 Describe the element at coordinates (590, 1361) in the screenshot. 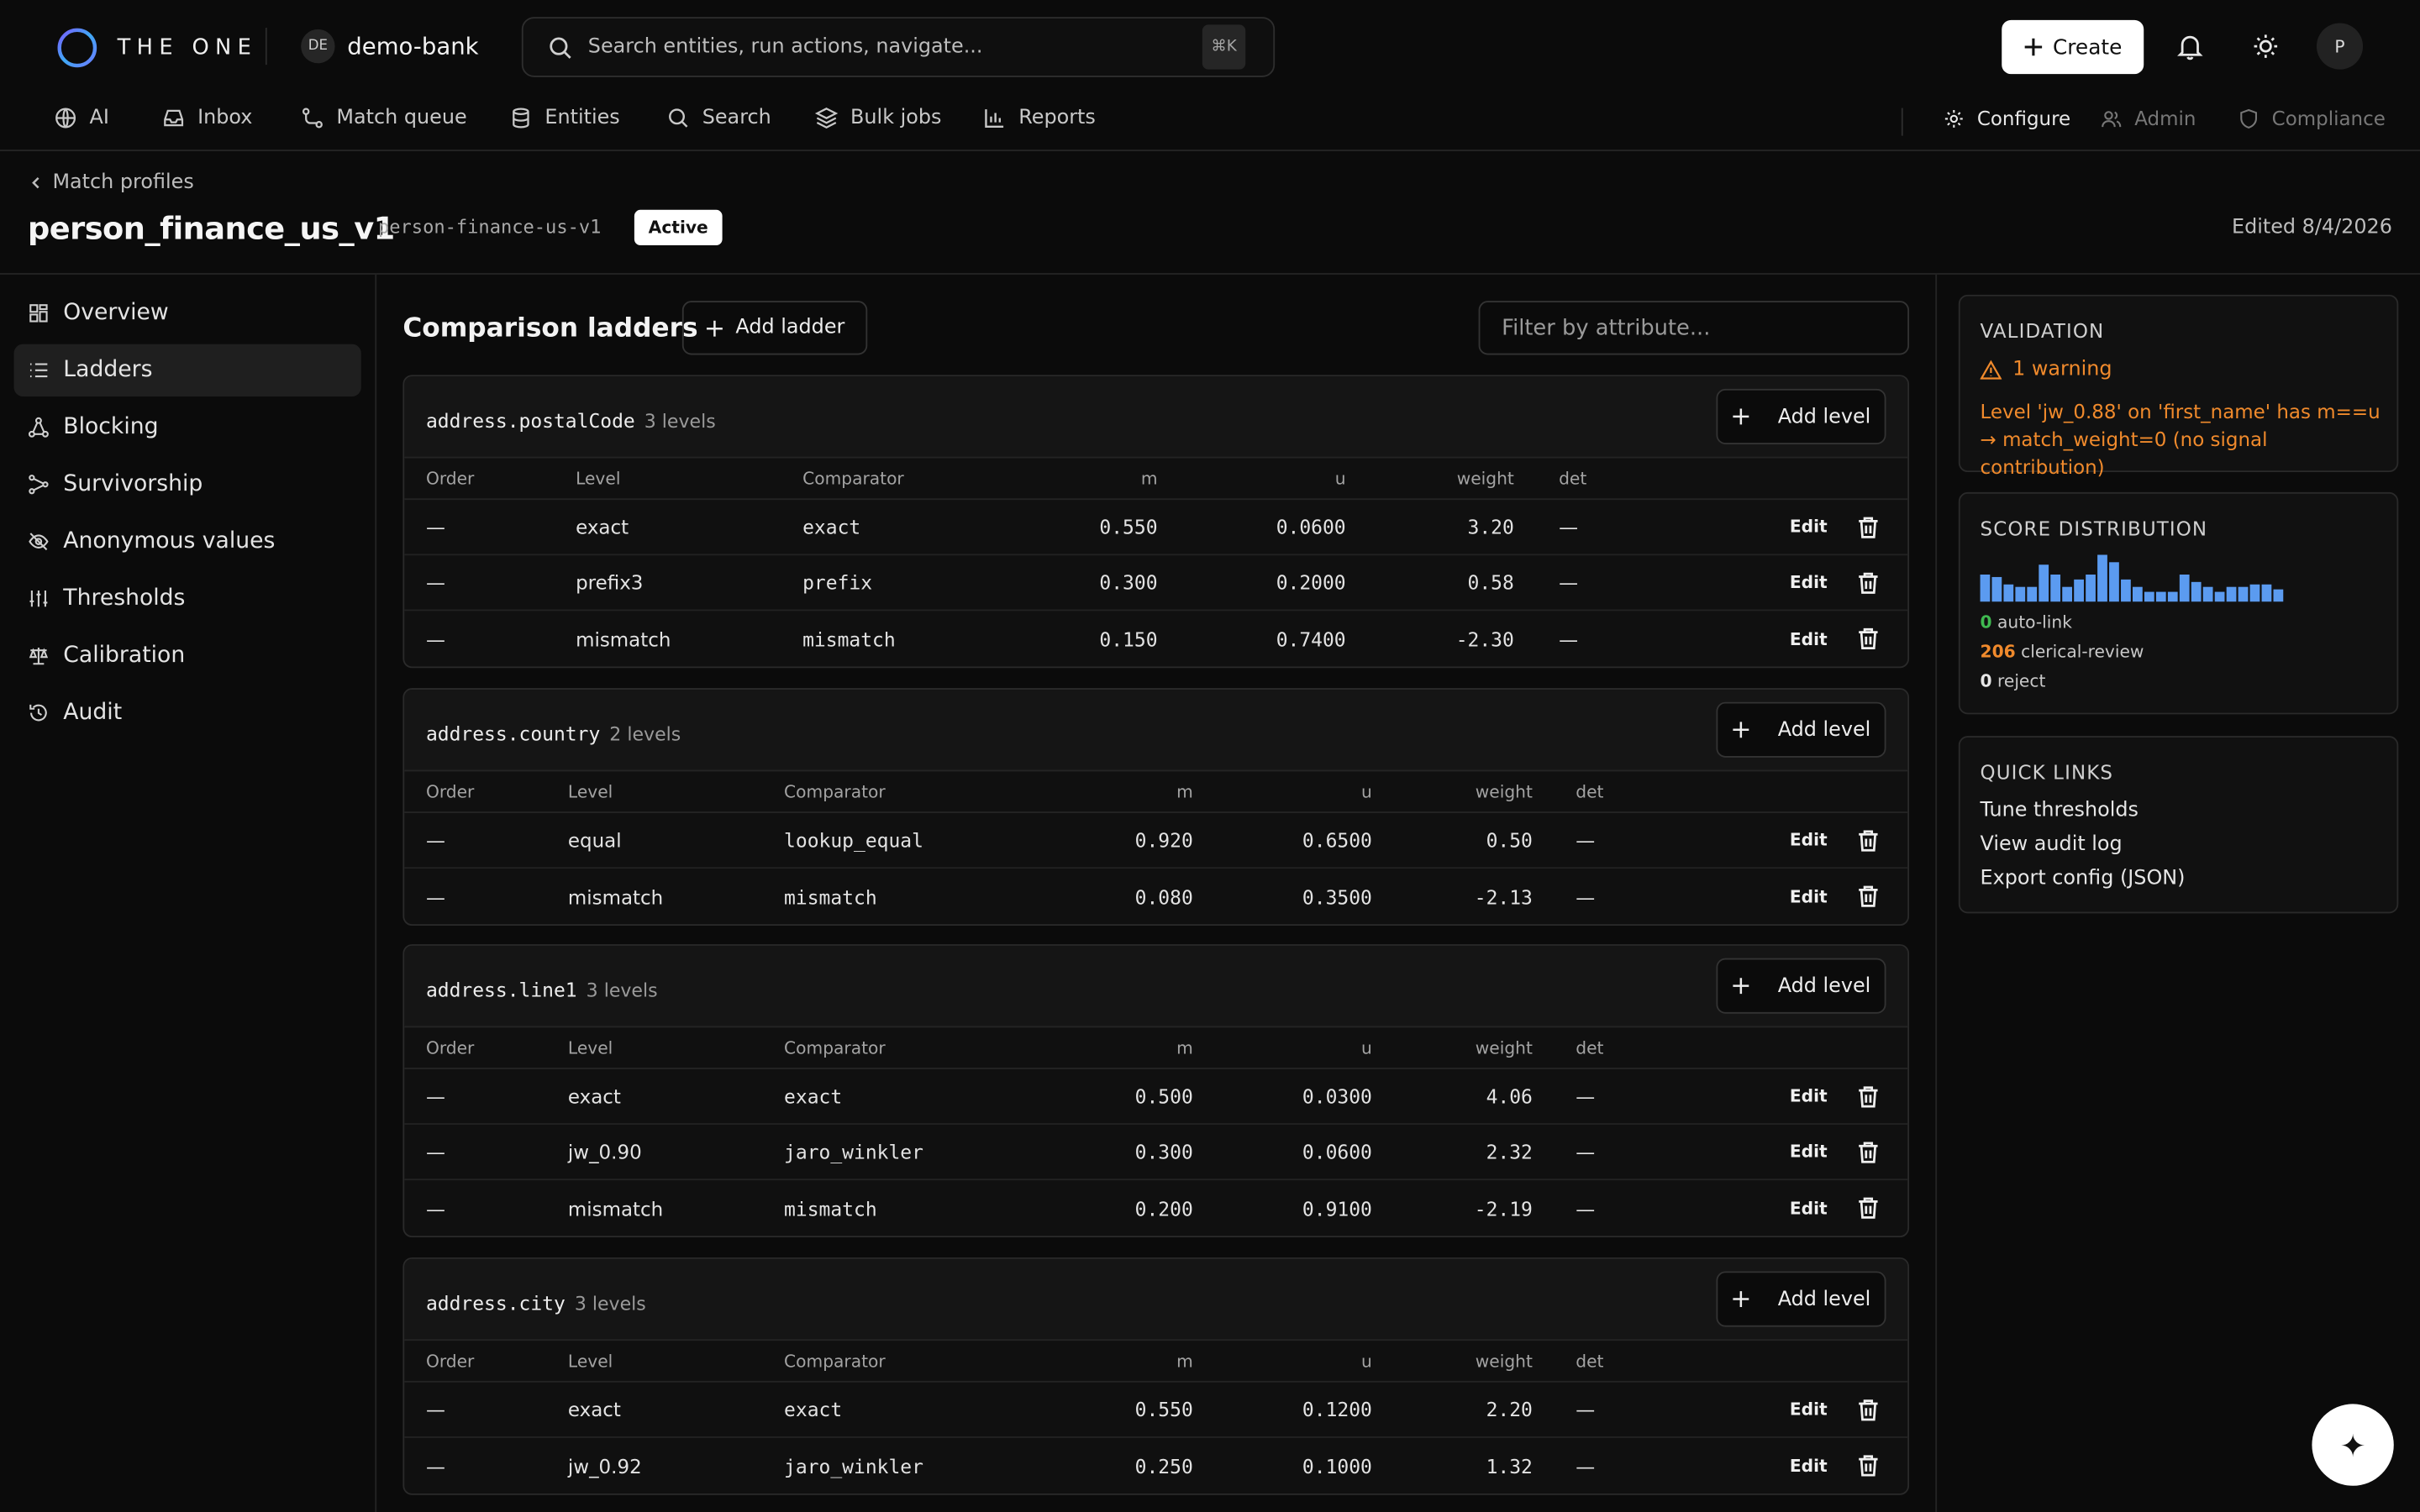

I see `column-header-level: Level` at that location.